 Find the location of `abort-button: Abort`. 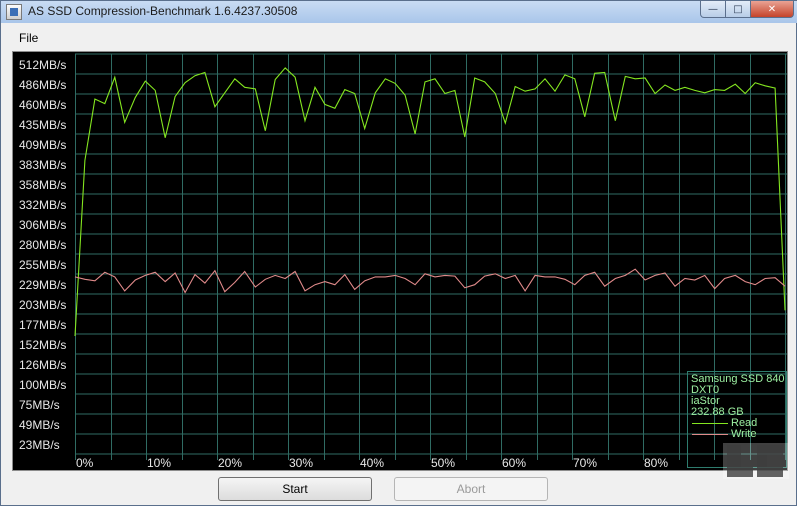

abort-button: Abort is located at coordinates (471, 489).